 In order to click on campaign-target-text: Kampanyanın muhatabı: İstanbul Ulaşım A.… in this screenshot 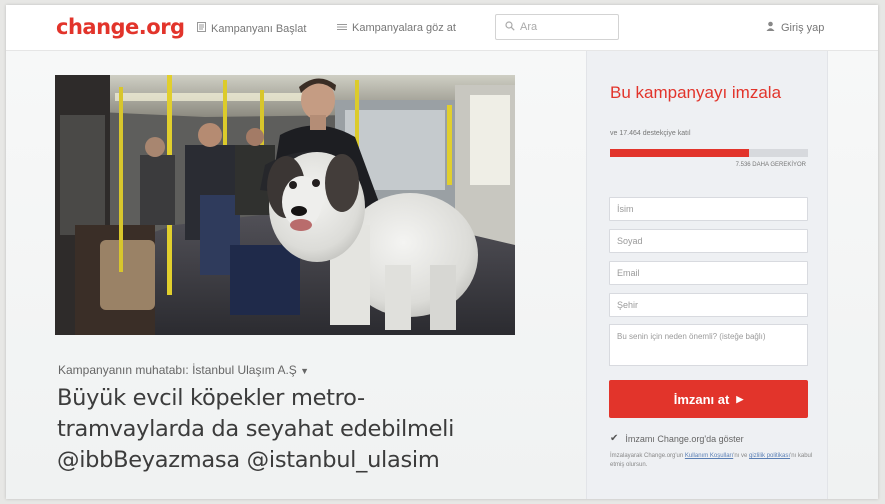, I will do `click(177, 370)`.